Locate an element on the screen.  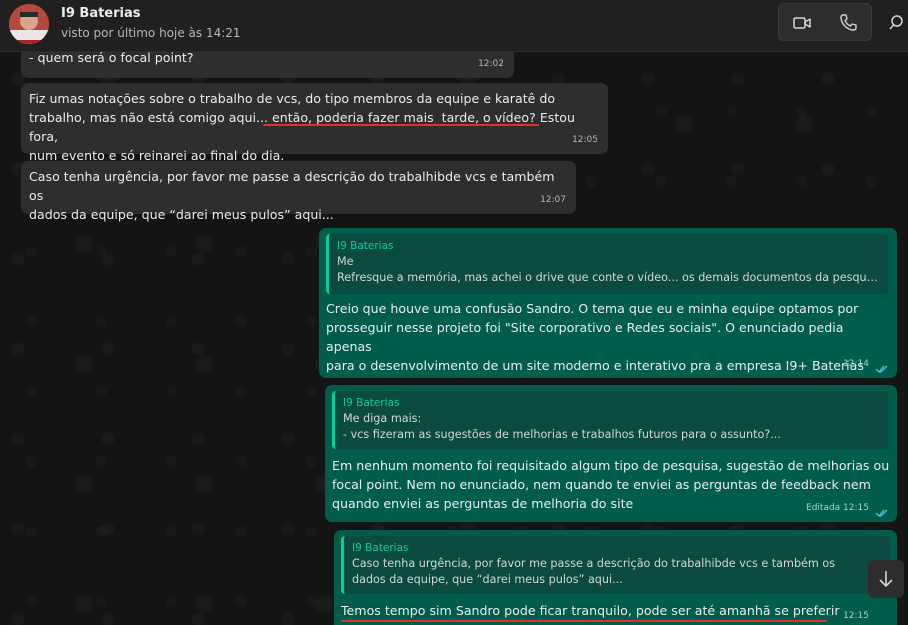
contact-avatar is located at coordinates (29, 24).